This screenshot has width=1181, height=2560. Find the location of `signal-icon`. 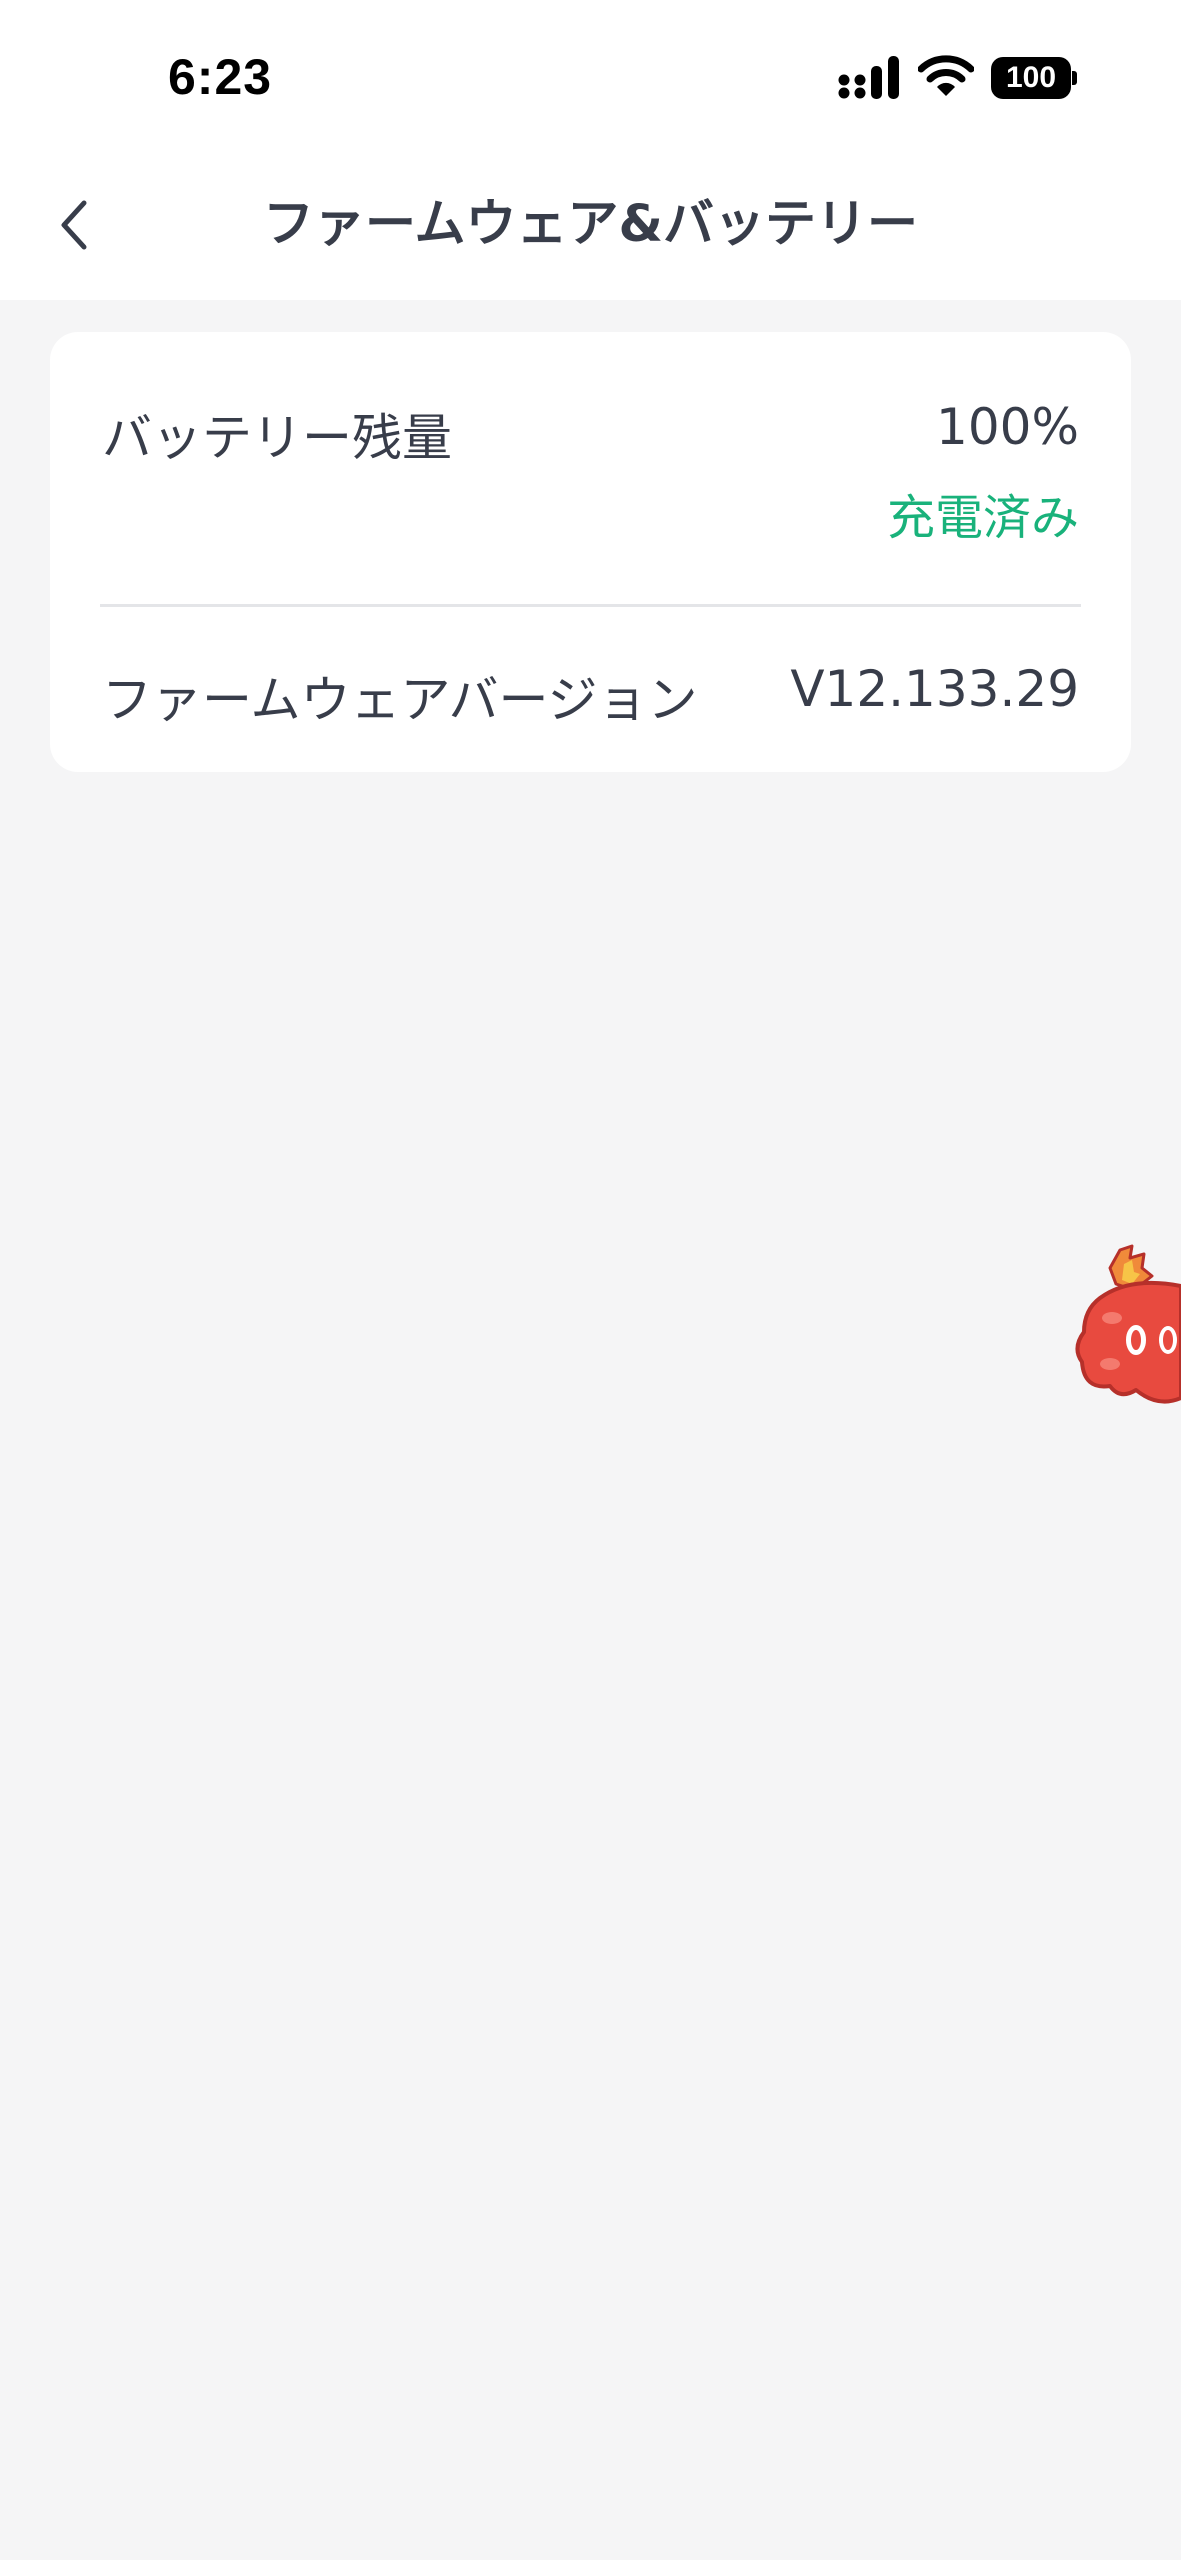

signal-icon is located at coordinates (868, 77).